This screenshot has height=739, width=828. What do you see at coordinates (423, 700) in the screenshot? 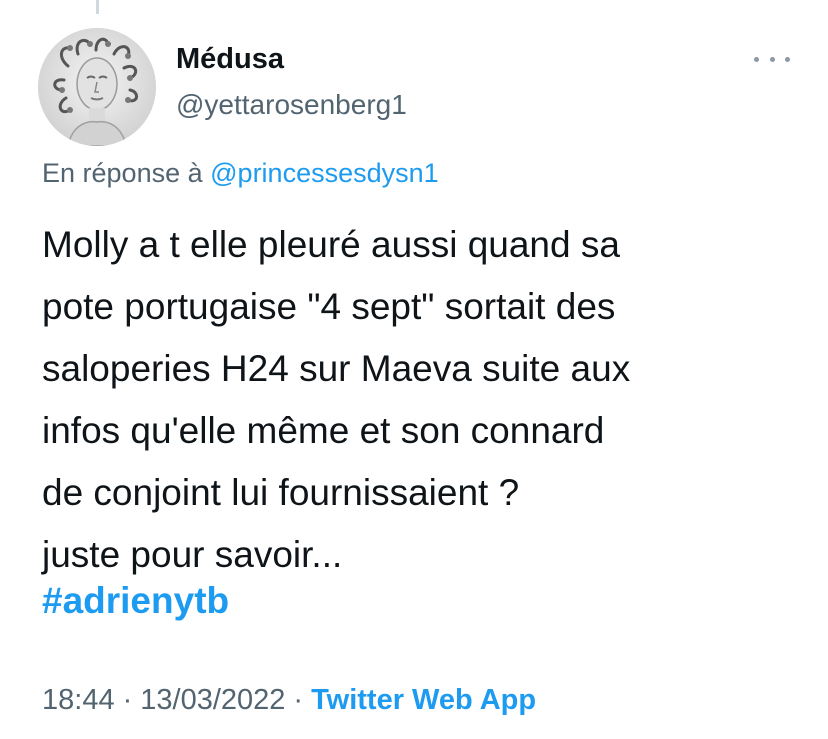
I see `tweet-source-link: Twitter Web App` at bounding box center [423, 700].